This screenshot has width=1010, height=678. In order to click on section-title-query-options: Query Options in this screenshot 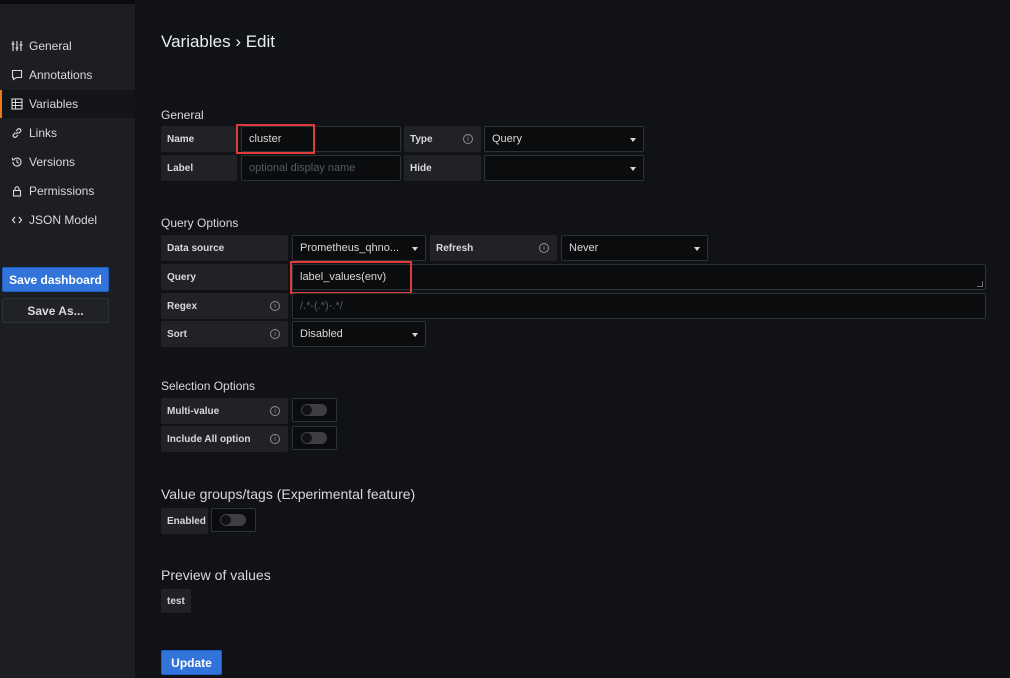, I will do `click(200, 223)`.